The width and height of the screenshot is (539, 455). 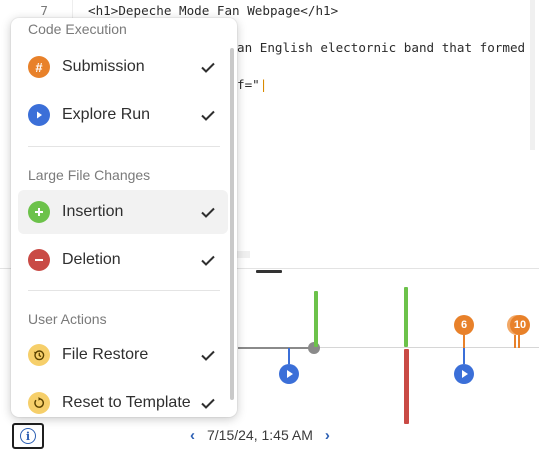 I want to click on menu-item-label: Insertion, so click(x=93, y=211).